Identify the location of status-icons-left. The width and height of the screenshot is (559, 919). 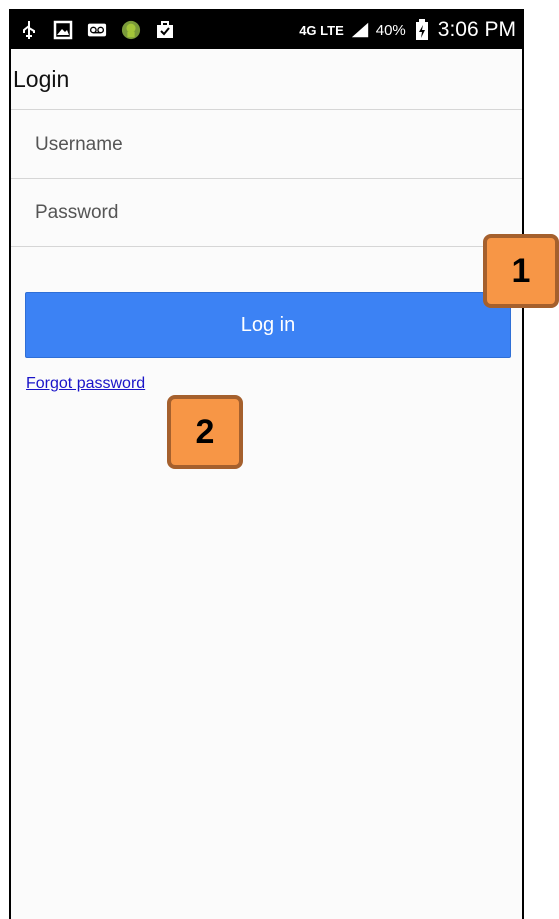
(97, 30).